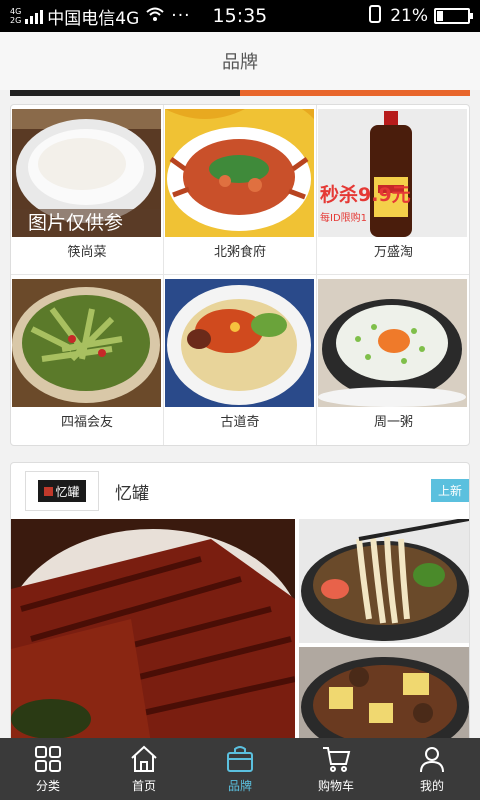 This screenshot has height=800, width=480. I want to click on battery-icon, so click(453, 16).